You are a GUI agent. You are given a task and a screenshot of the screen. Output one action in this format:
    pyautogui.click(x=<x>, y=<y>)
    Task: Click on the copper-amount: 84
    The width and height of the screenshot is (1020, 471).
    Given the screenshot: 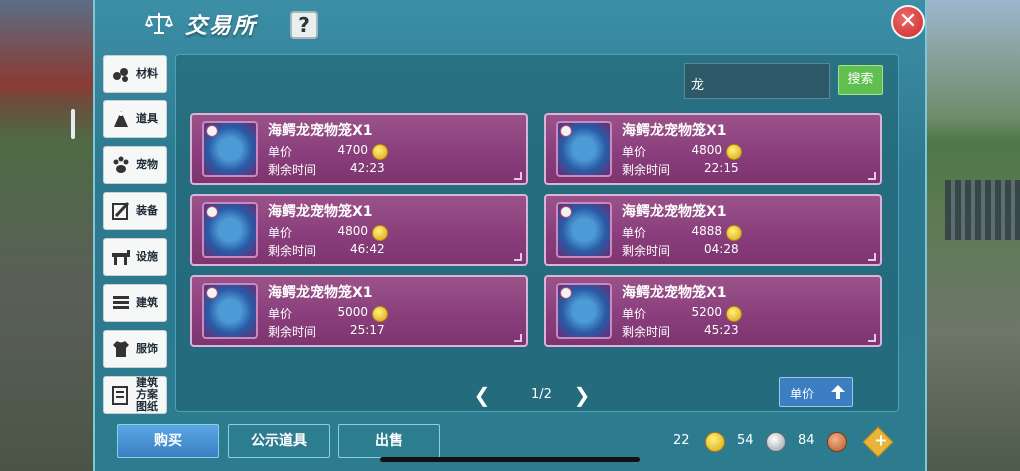 What is the action you would take?
    pyautogui.click(x=806, y=440)
    